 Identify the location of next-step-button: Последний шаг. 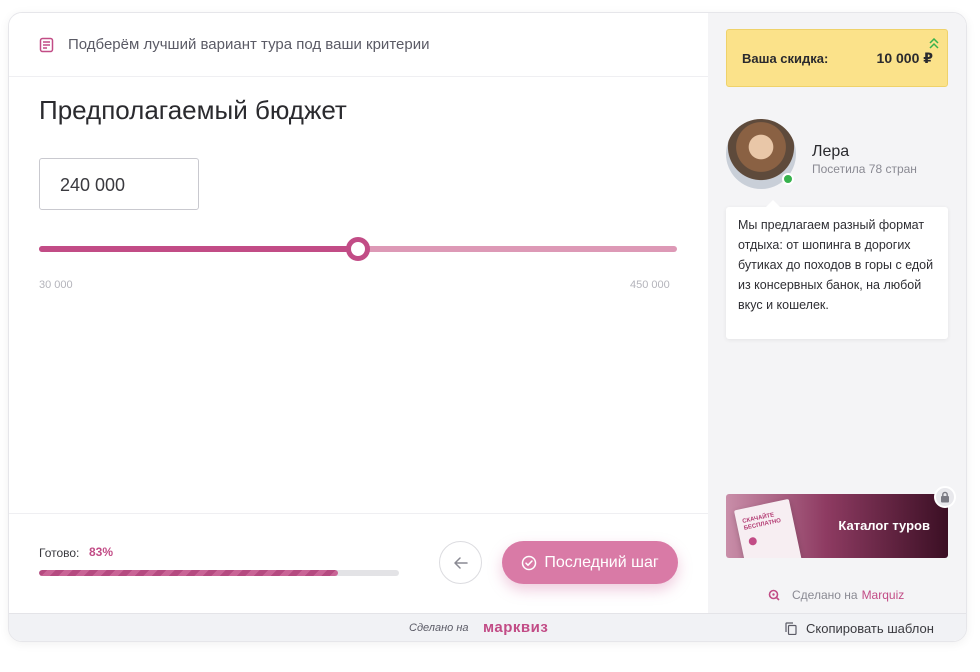
(590, 562).